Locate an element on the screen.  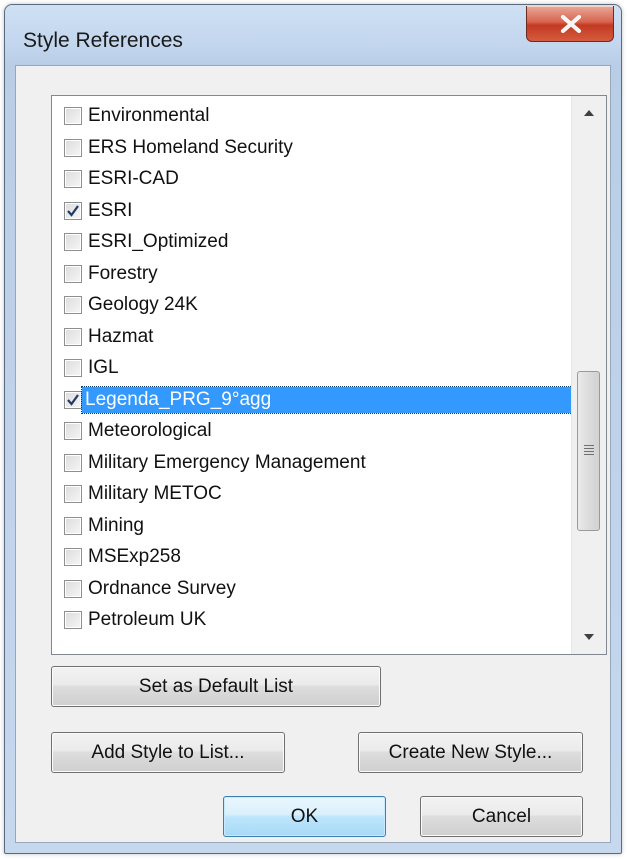
list-item: MSExp258 is located at coordinates (312, 555).